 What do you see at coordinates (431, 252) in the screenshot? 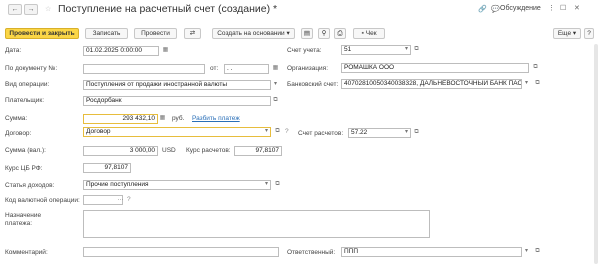
I see `responsible-field: ППП` at bounding box center [431, 252].